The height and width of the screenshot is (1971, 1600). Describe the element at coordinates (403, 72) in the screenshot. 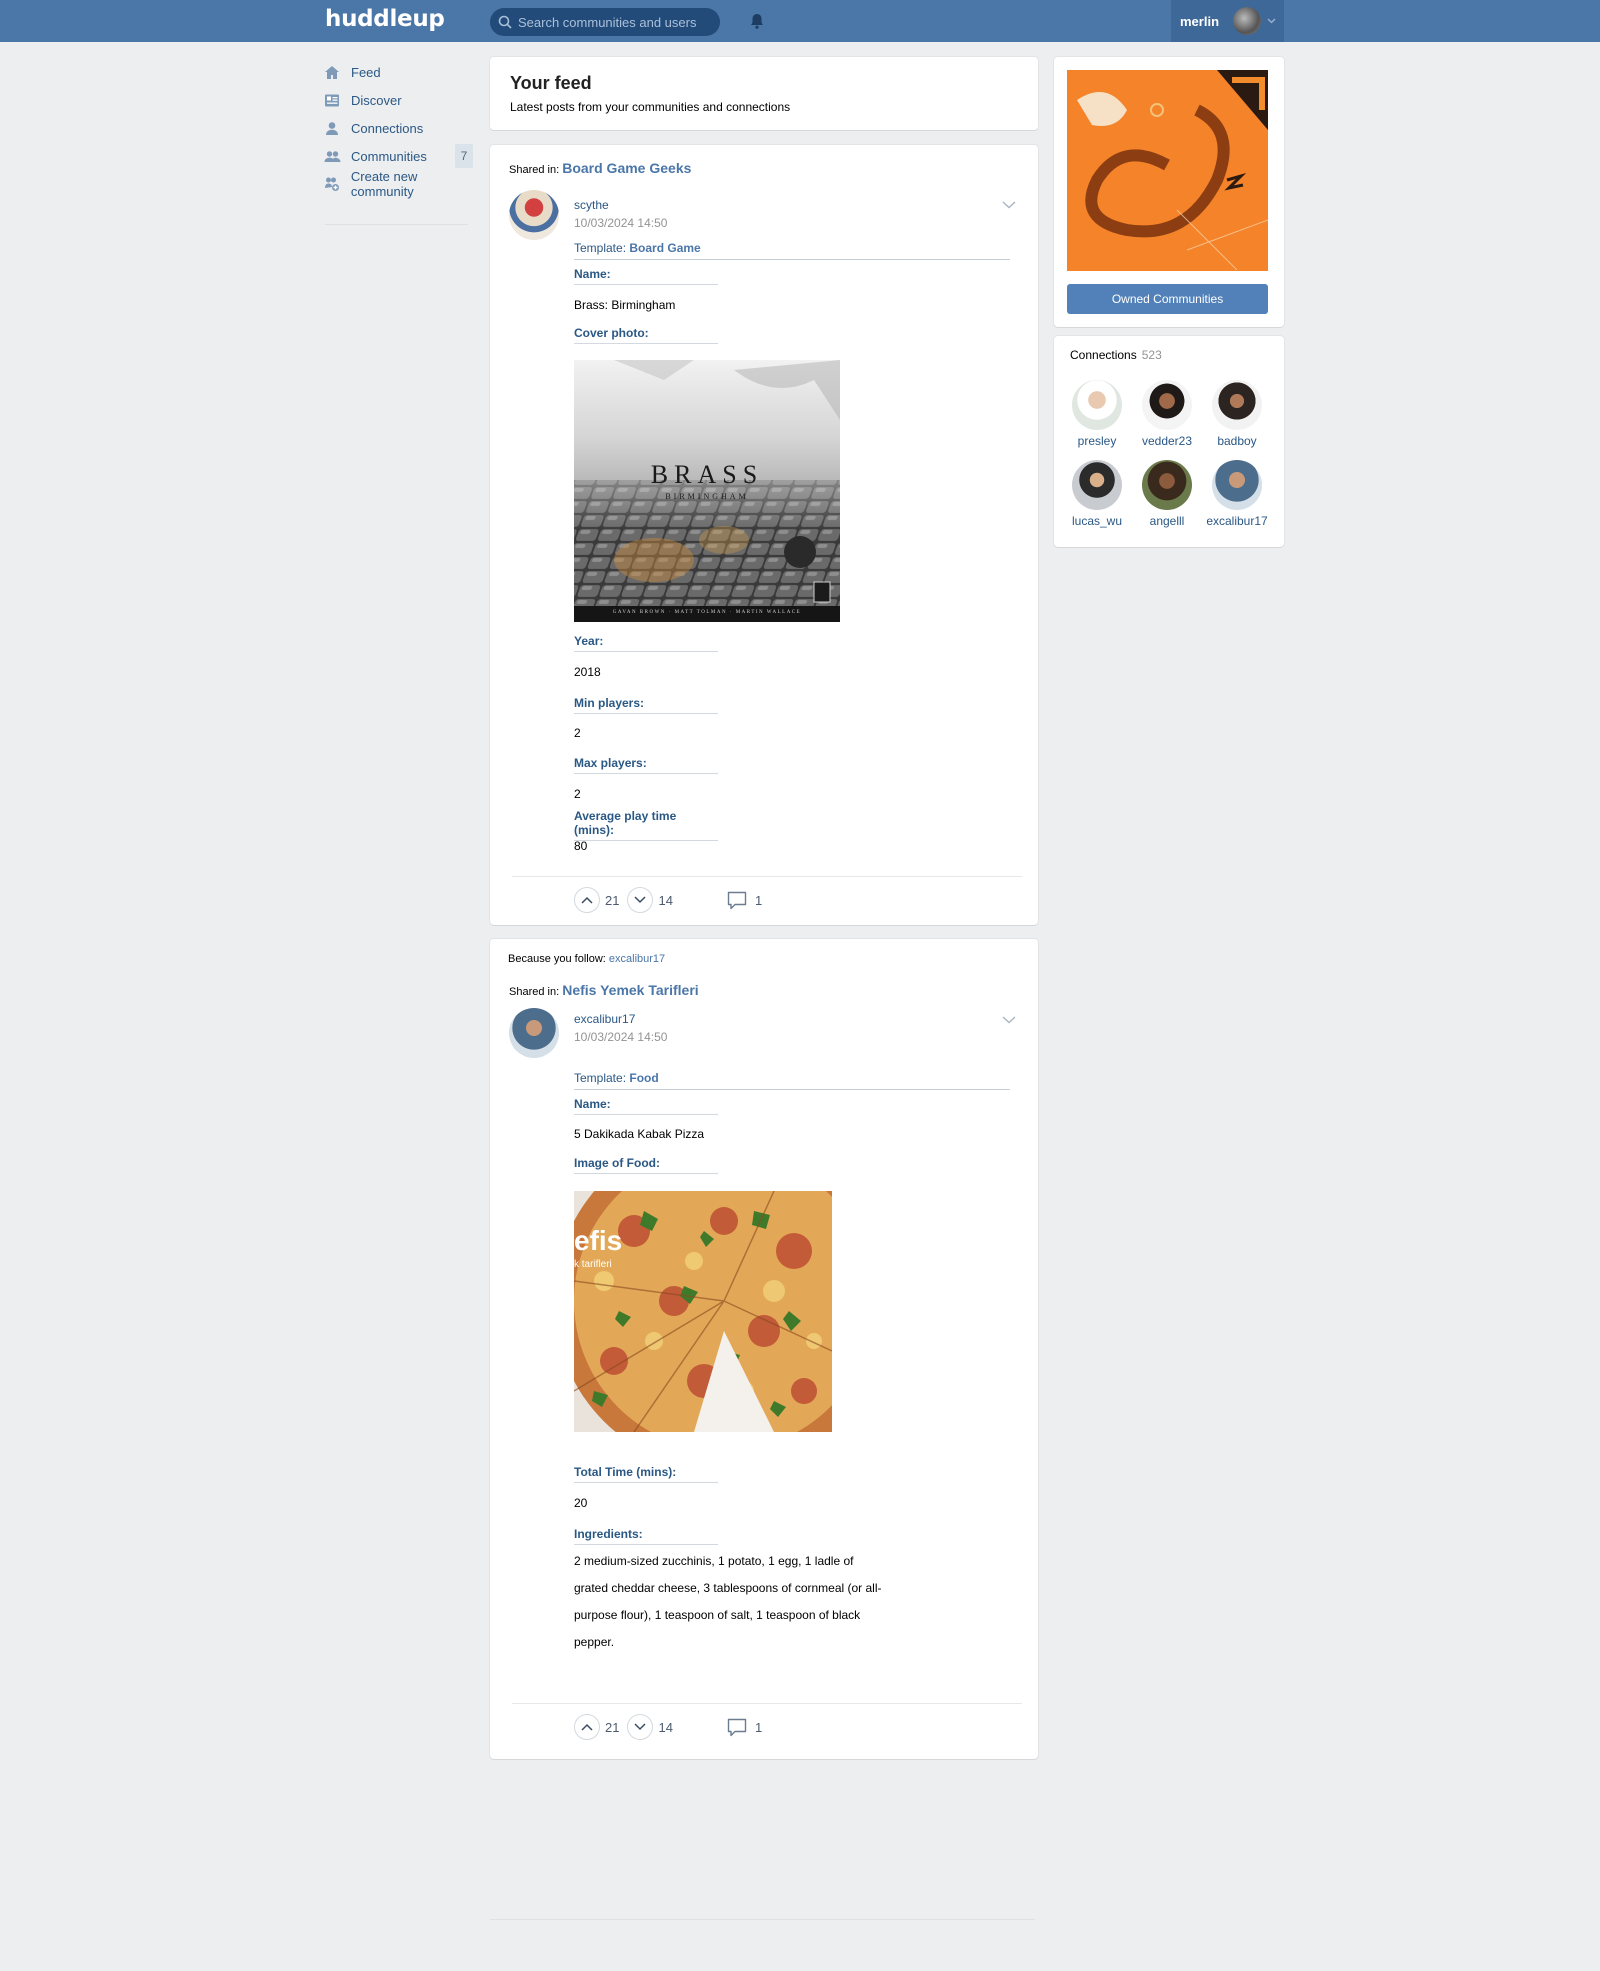

I see `nav-item-feed: Feed` at that location.